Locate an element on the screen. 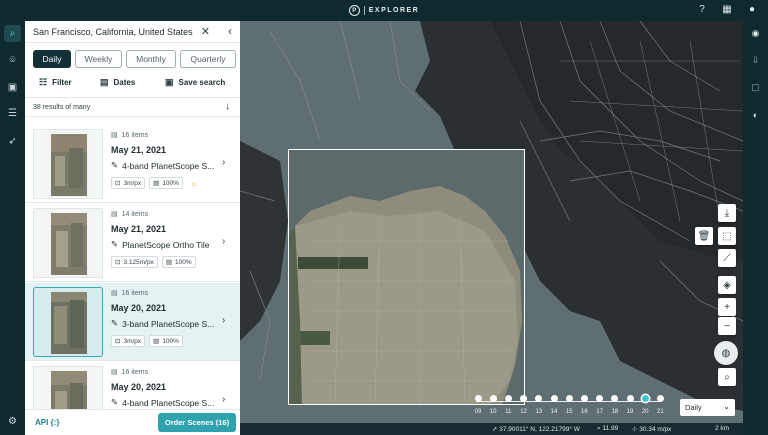 This screenshot has height=435, width=768. api-link: API {:} is located at coordinates (47, 422).